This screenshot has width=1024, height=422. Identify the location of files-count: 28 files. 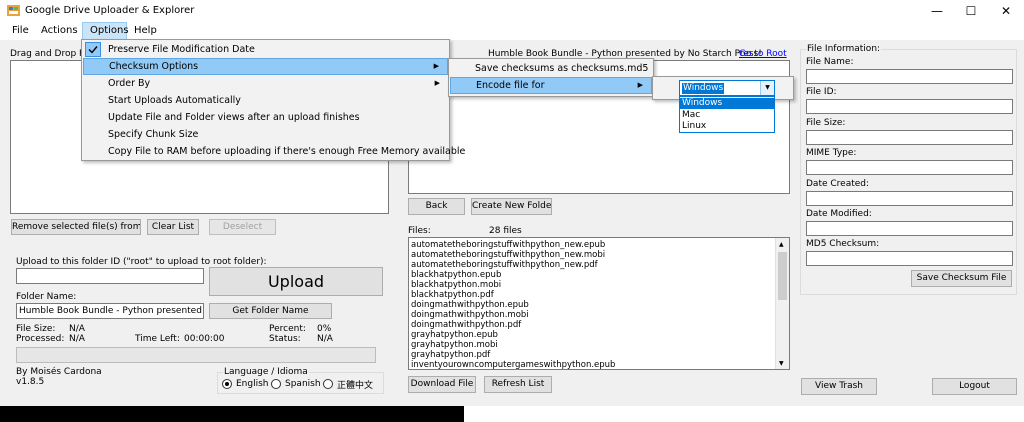
(505, 231).